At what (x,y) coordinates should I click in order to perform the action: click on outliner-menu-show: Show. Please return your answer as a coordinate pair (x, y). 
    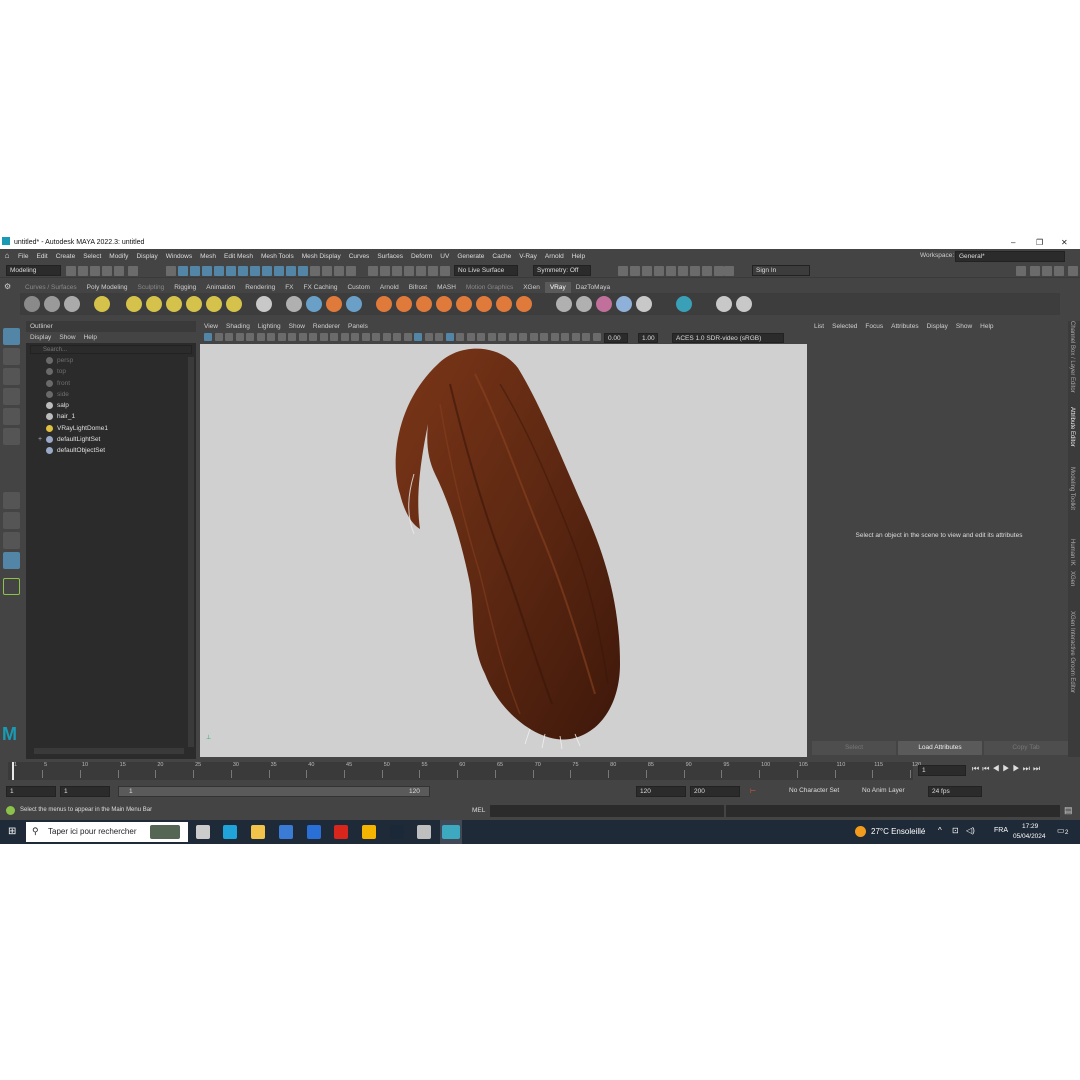
    Looking at the image, I should click on (67, 337).